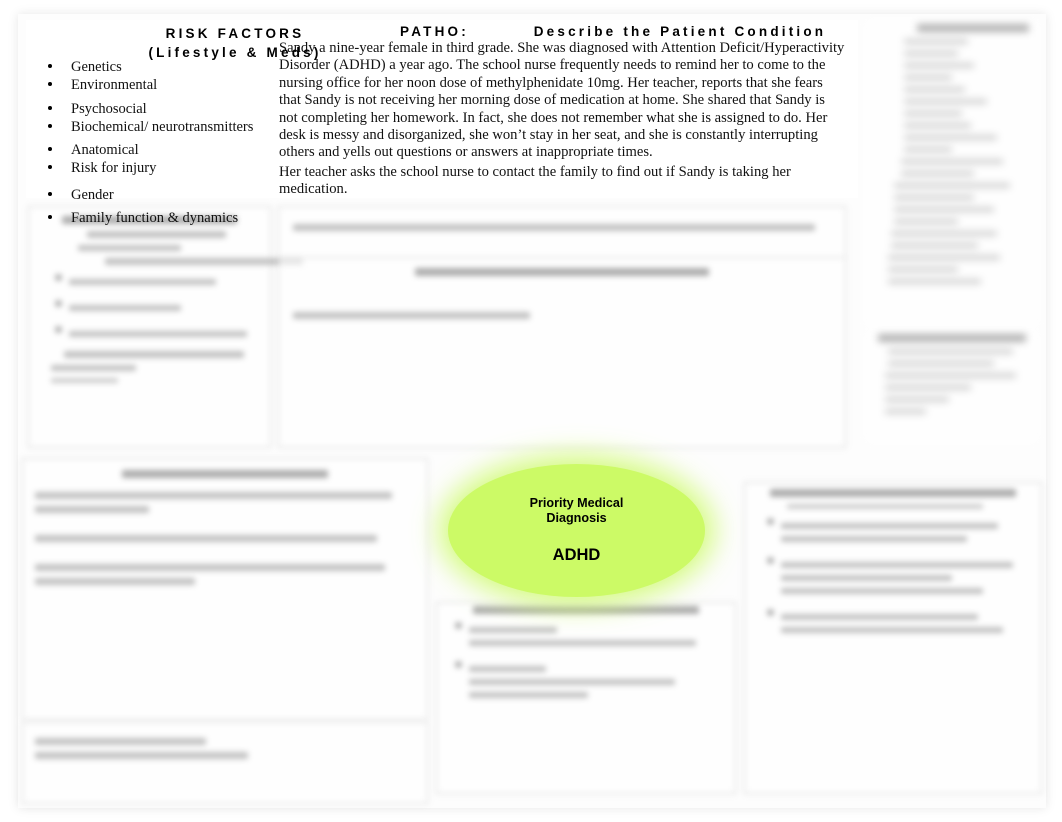 This screenshot has height=822, width=1062. I want to click on manifestations-panel, so click(165, 327).